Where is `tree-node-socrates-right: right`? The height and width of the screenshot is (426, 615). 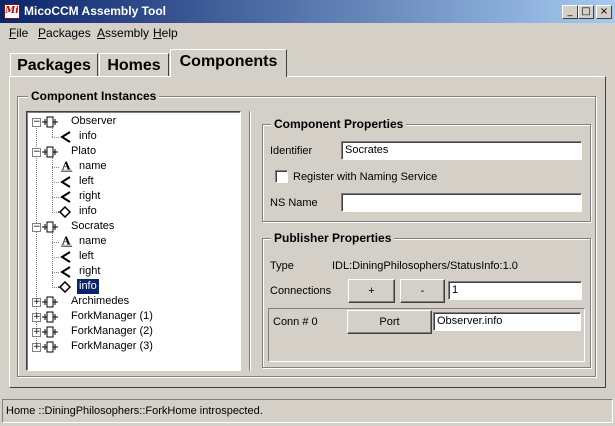
tree-node-socrates-right: right is located at coordinates (89, 271).